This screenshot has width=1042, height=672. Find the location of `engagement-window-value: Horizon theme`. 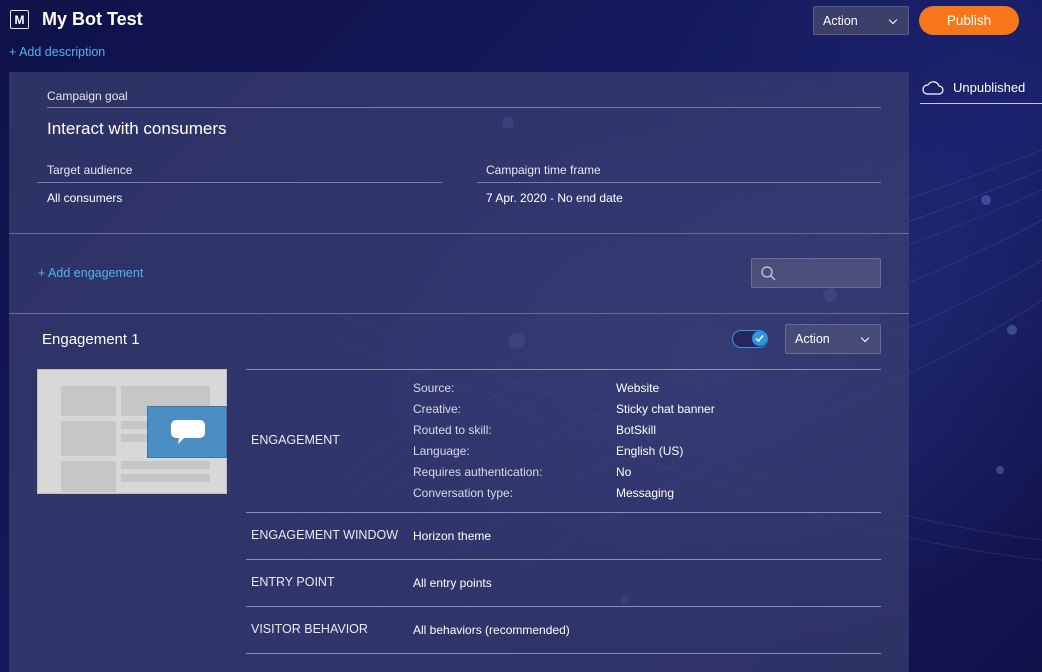

engagement-window-value: Horizon theme is located at coordinates (452, 536).